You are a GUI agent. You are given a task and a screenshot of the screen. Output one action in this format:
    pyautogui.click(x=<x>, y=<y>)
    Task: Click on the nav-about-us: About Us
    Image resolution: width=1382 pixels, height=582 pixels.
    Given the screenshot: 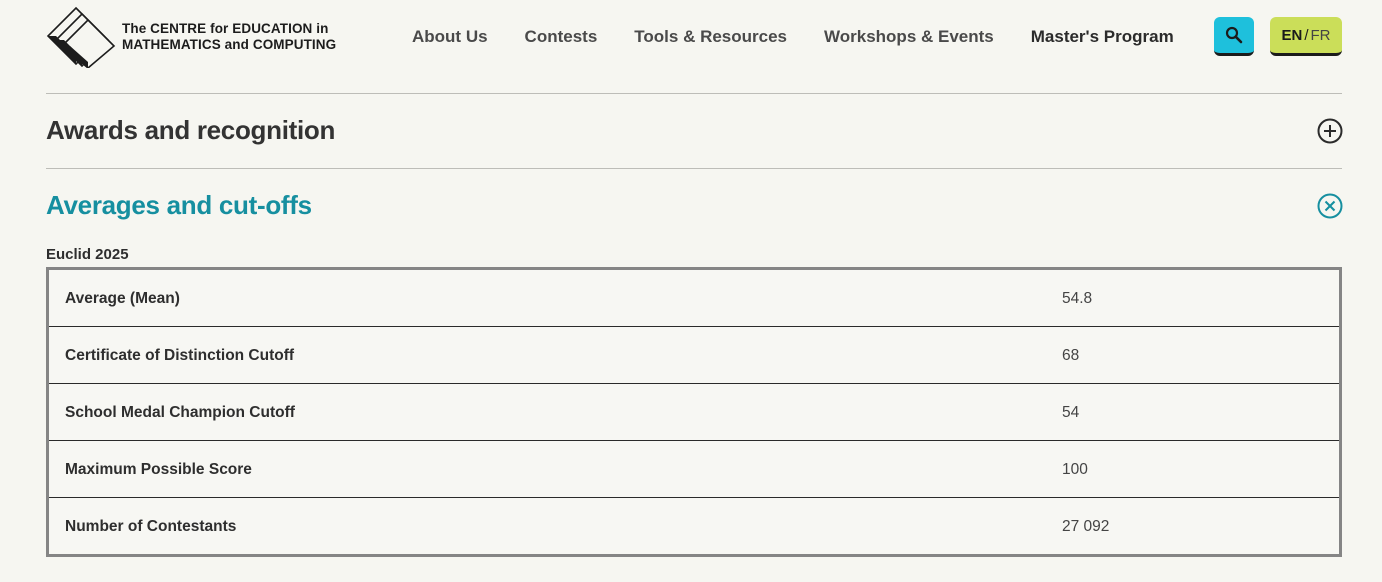 What is the action you would take?
    pyautogui.click(x=450, y=37)
    